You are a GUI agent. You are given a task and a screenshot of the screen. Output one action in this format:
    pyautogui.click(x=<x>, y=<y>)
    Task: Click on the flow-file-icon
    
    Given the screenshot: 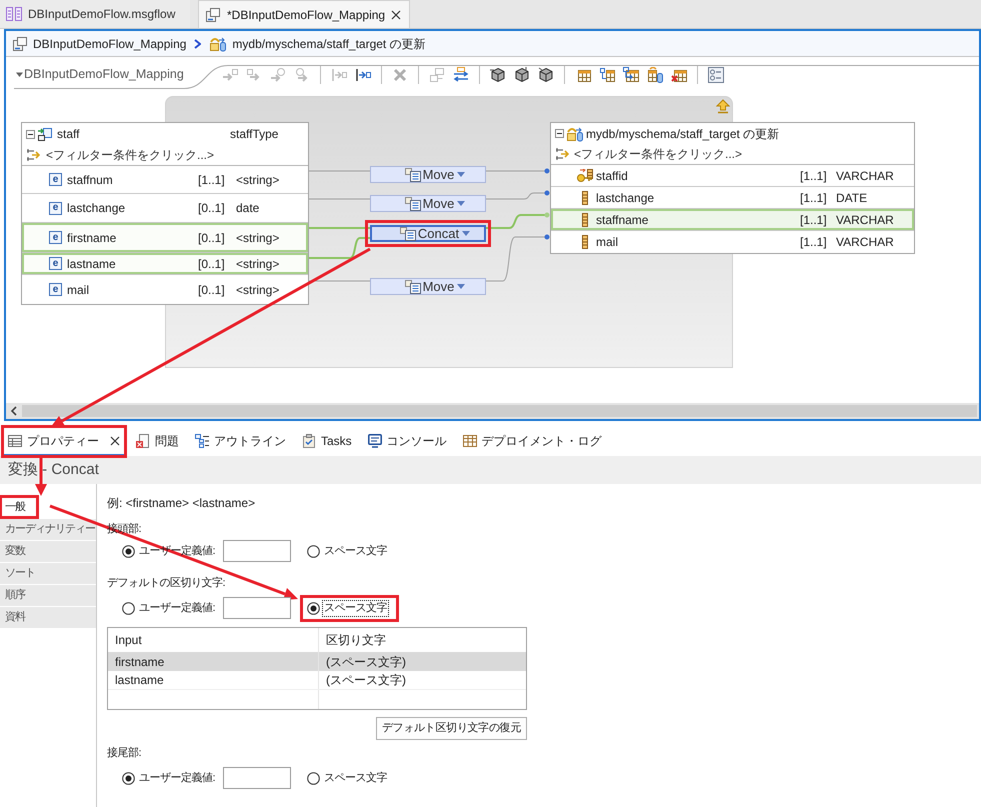 What is the action you would take?
    pyautogui.click(x=14, y=14)
    